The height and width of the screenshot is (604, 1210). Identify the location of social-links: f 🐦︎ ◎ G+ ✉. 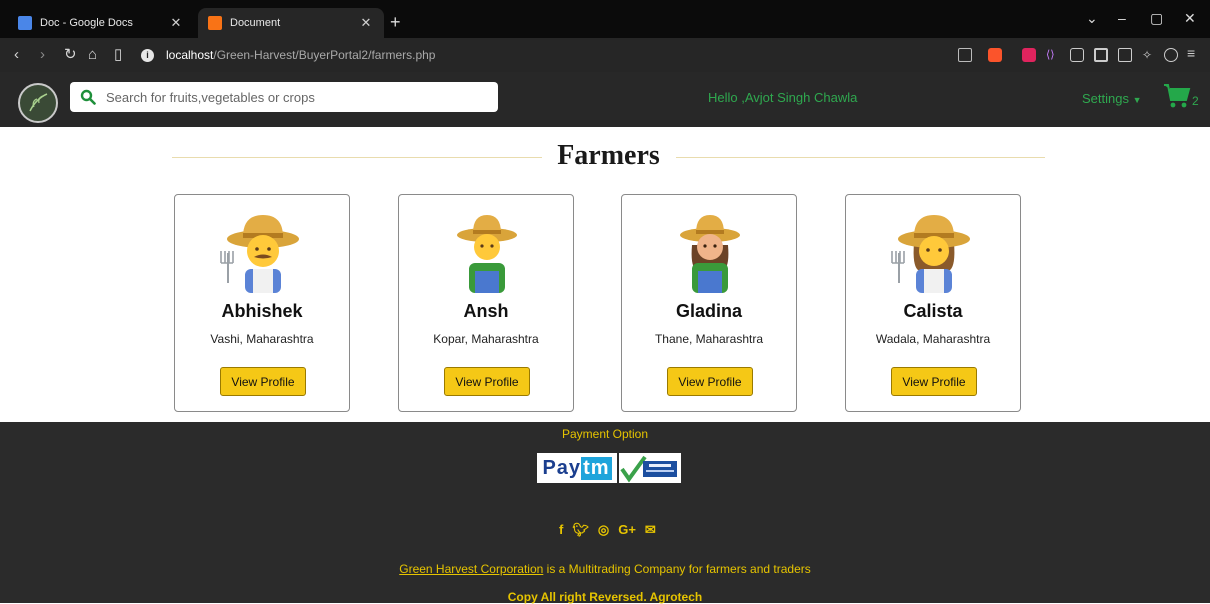
(607, 530).